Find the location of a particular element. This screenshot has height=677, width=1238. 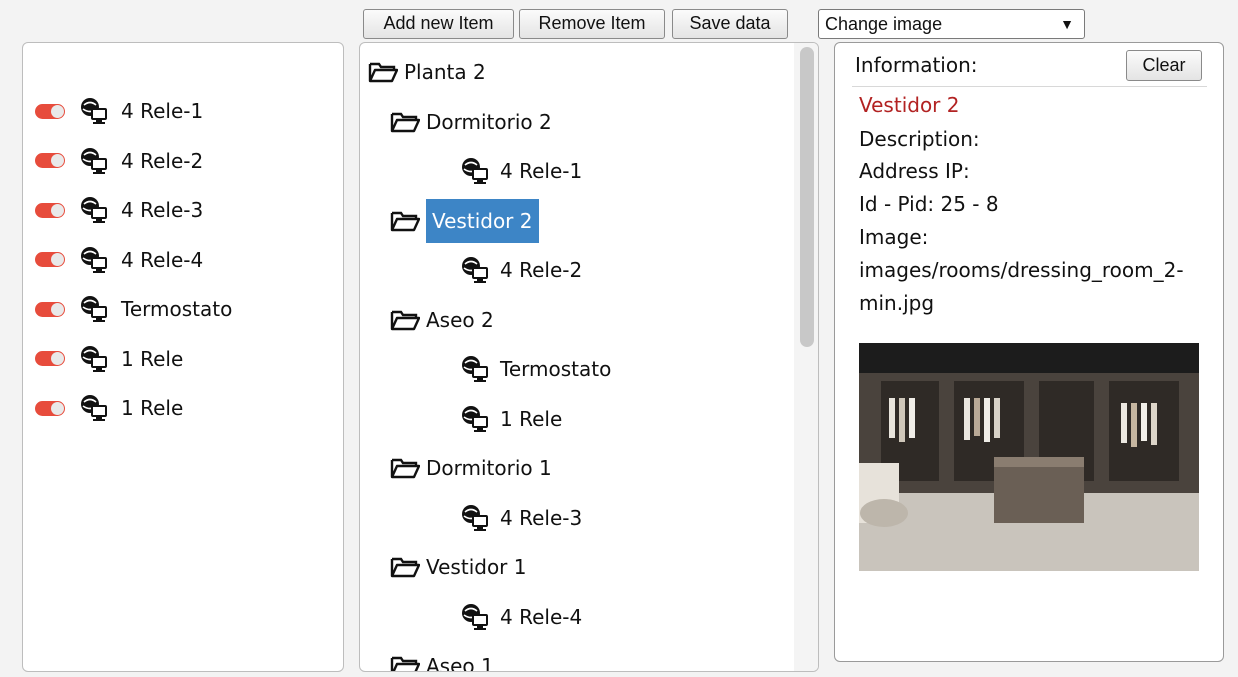

device-row: Termostato is located at coordinates (133, 309).